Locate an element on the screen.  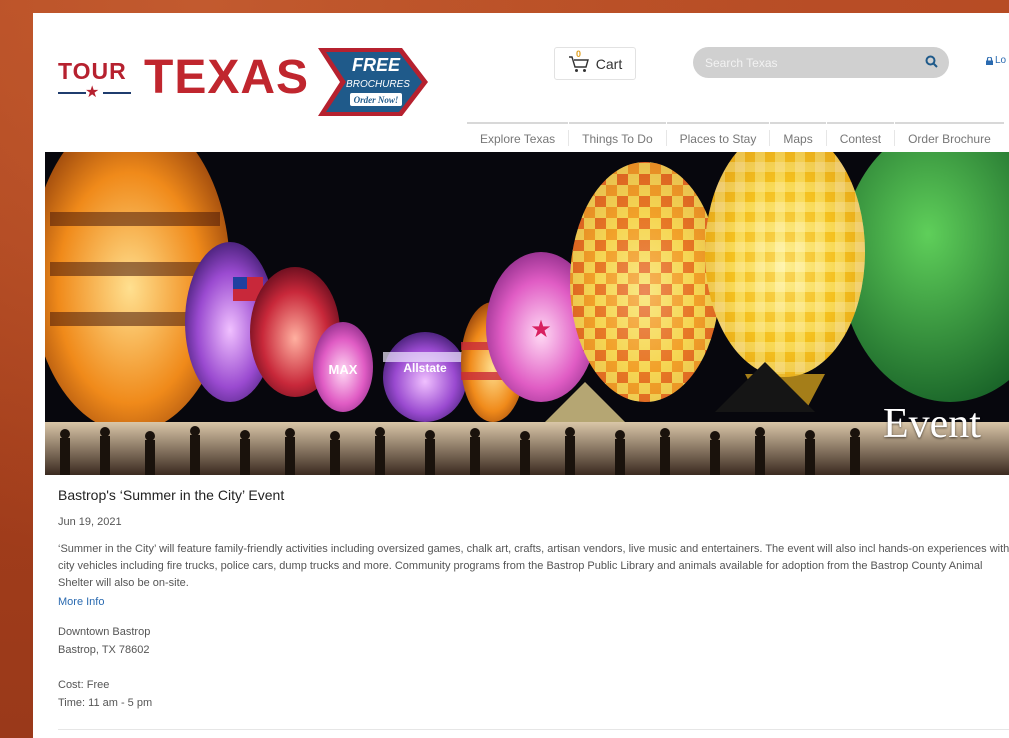
nav-item-contest: Contest is located at coordinates (860, 138).